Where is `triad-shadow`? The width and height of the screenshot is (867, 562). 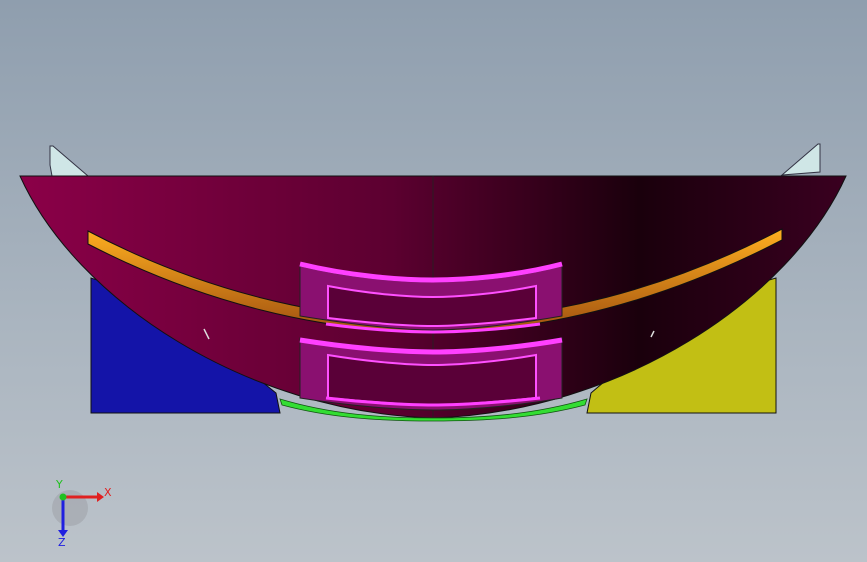
triad-shadow is located at coordinates (70, 508).